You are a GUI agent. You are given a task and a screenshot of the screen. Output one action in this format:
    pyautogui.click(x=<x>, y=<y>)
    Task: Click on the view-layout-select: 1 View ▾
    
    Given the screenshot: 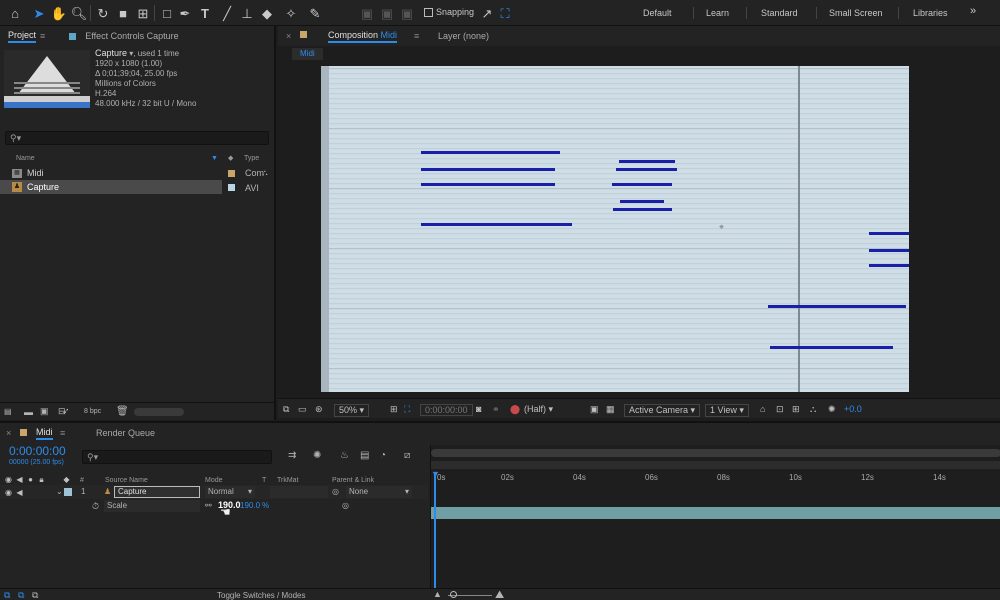 What is the action you would take?
    pyautogui.click(x=727, y=410)
    